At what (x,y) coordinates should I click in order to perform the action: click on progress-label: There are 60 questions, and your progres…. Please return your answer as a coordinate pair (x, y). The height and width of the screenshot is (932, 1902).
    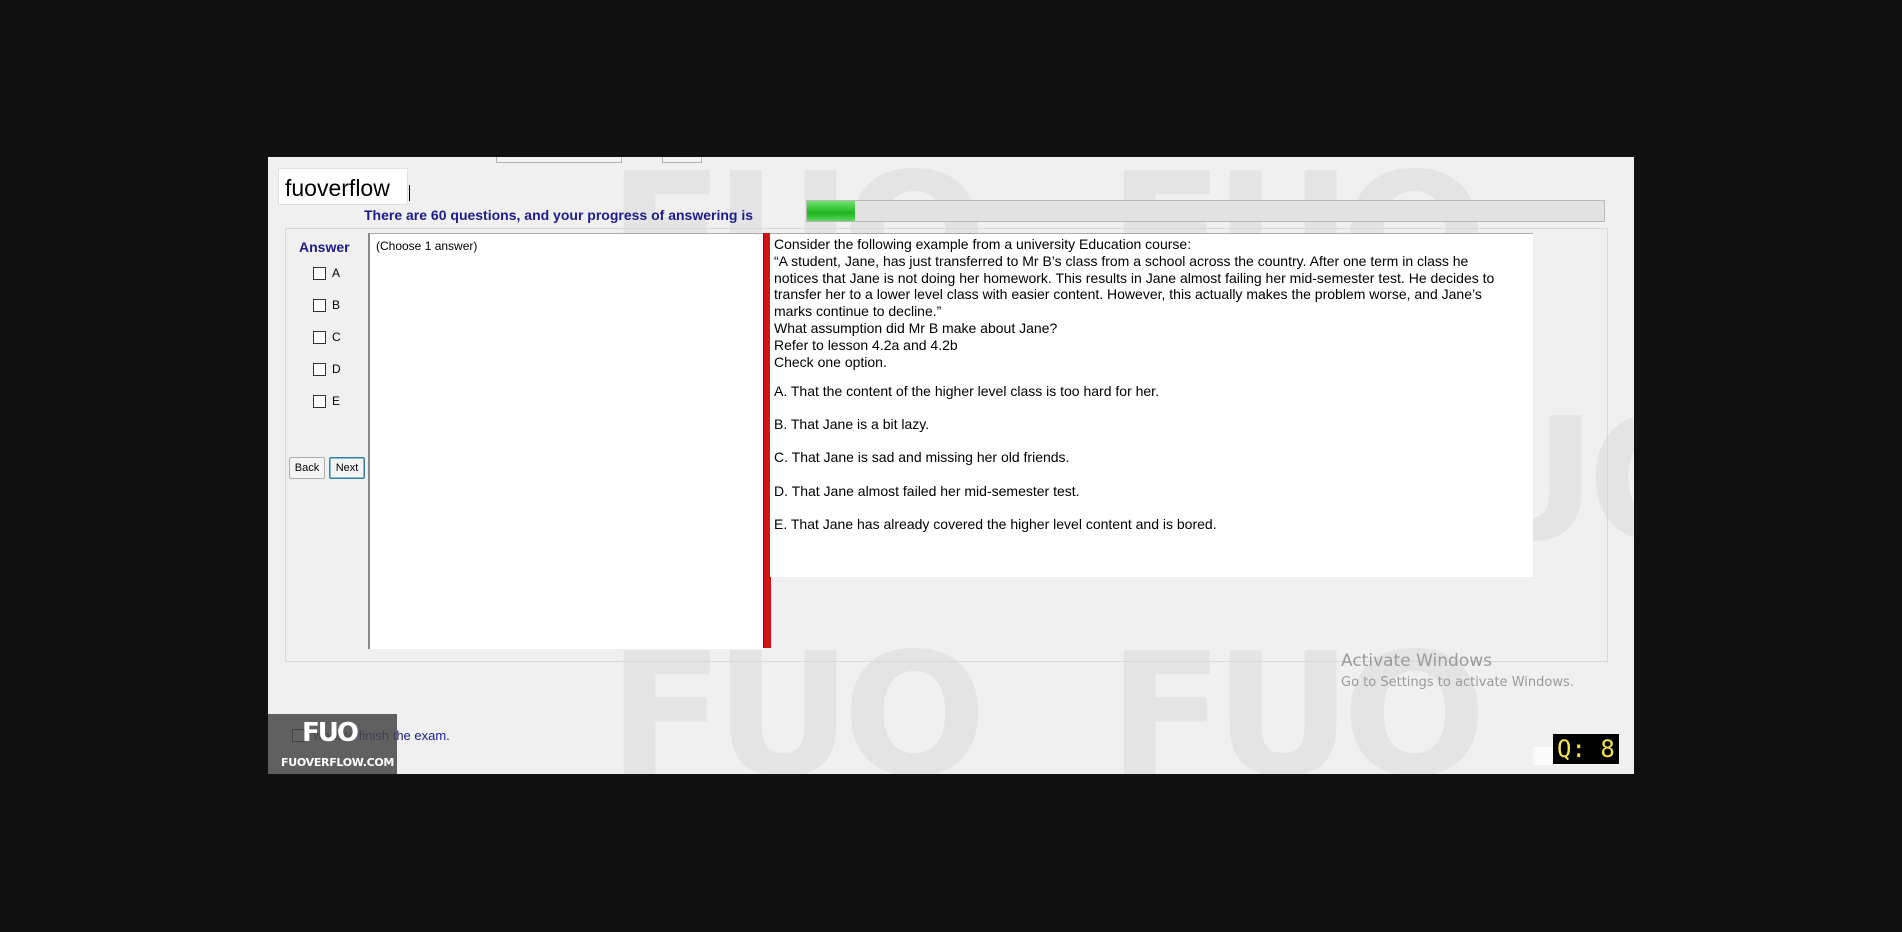
    Looking at the image, I should click on (558, 215).